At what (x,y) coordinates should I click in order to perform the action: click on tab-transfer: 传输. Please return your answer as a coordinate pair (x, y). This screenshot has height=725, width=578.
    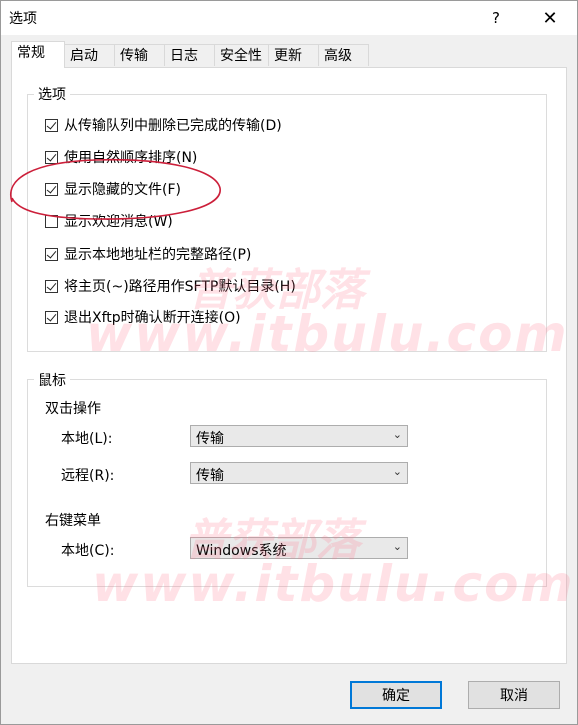
    Looking at the image, I should click on (139, 55).